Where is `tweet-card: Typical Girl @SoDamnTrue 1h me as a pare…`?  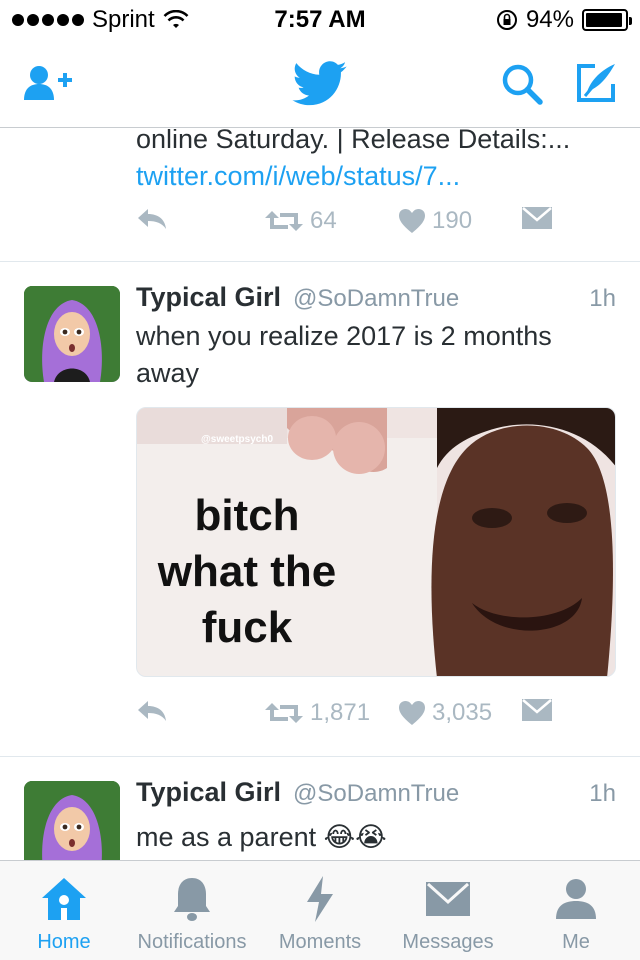 tweet-card: Typical Girl @SoDamnTrue 1h me as a pare… is located at coordinates (320, 808).